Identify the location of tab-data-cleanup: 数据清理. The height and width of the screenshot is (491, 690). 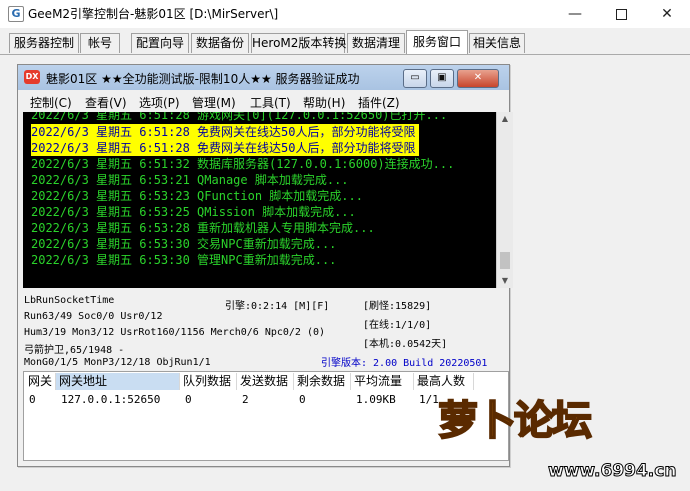
(376, 43).